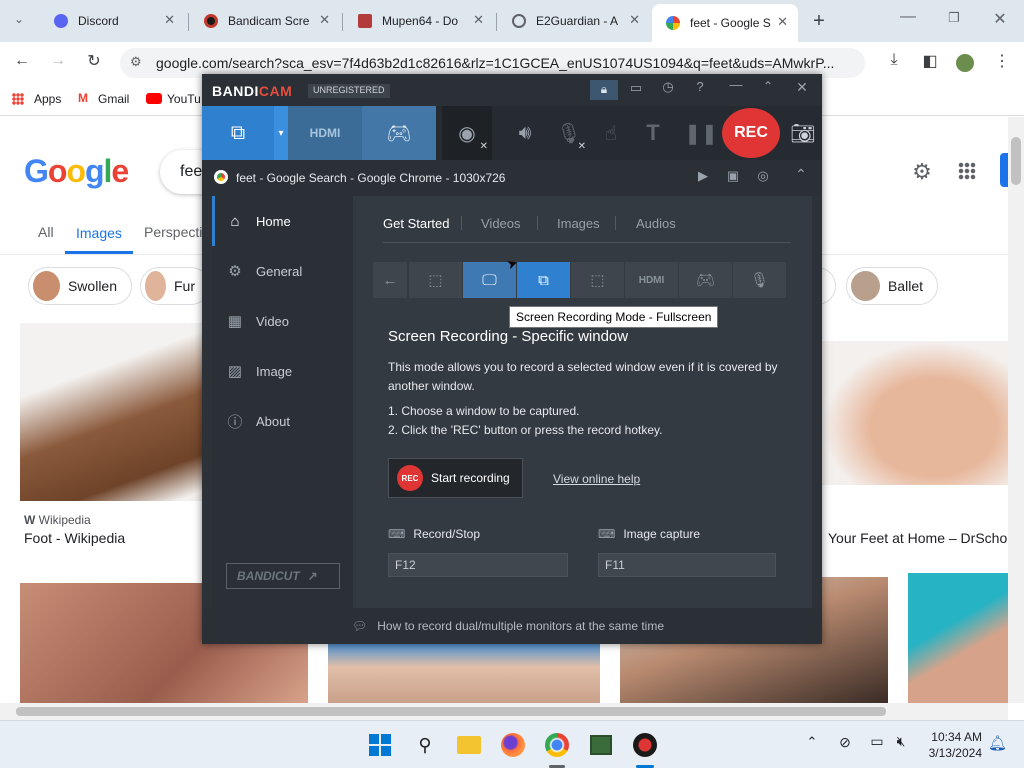 The width and height of the screenshot is (1024, 768). Describe the element at coordinates (501, 223) in the screenshot. I see `tab-videos: Videos` at that location.